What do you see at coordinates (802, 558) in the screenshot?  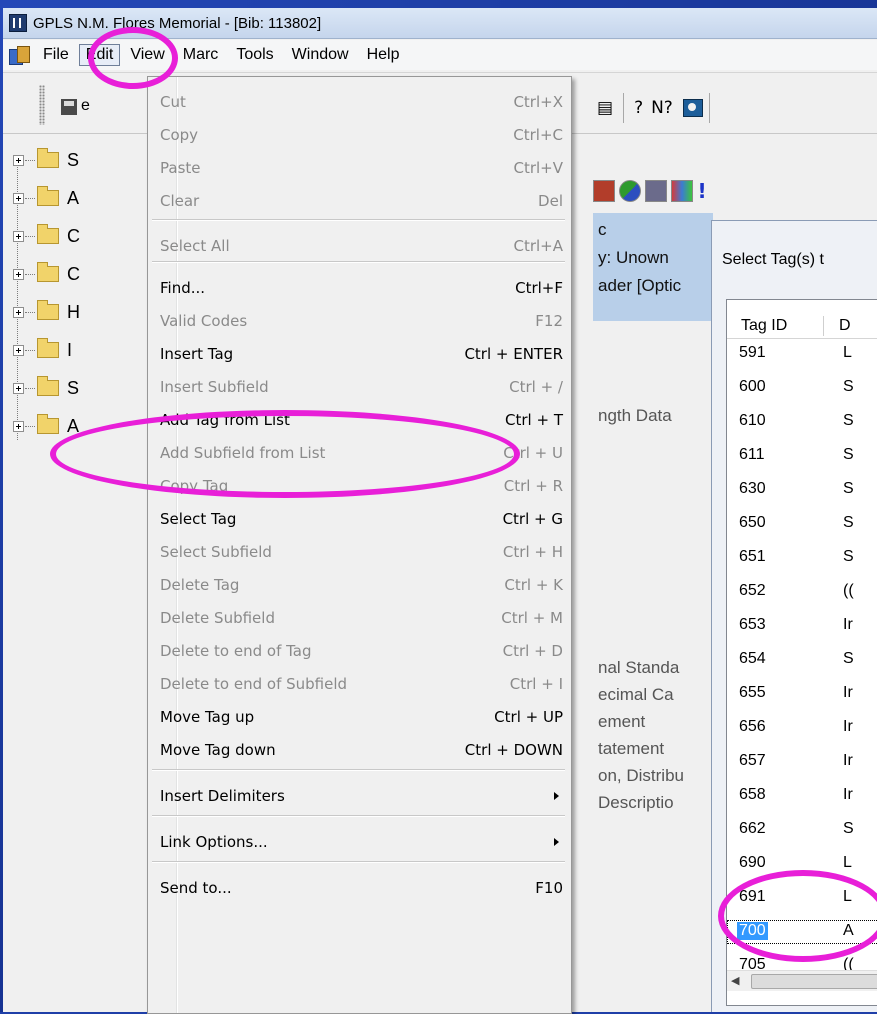 I see `table-row: 651 S` at bounding box center [802, 558].